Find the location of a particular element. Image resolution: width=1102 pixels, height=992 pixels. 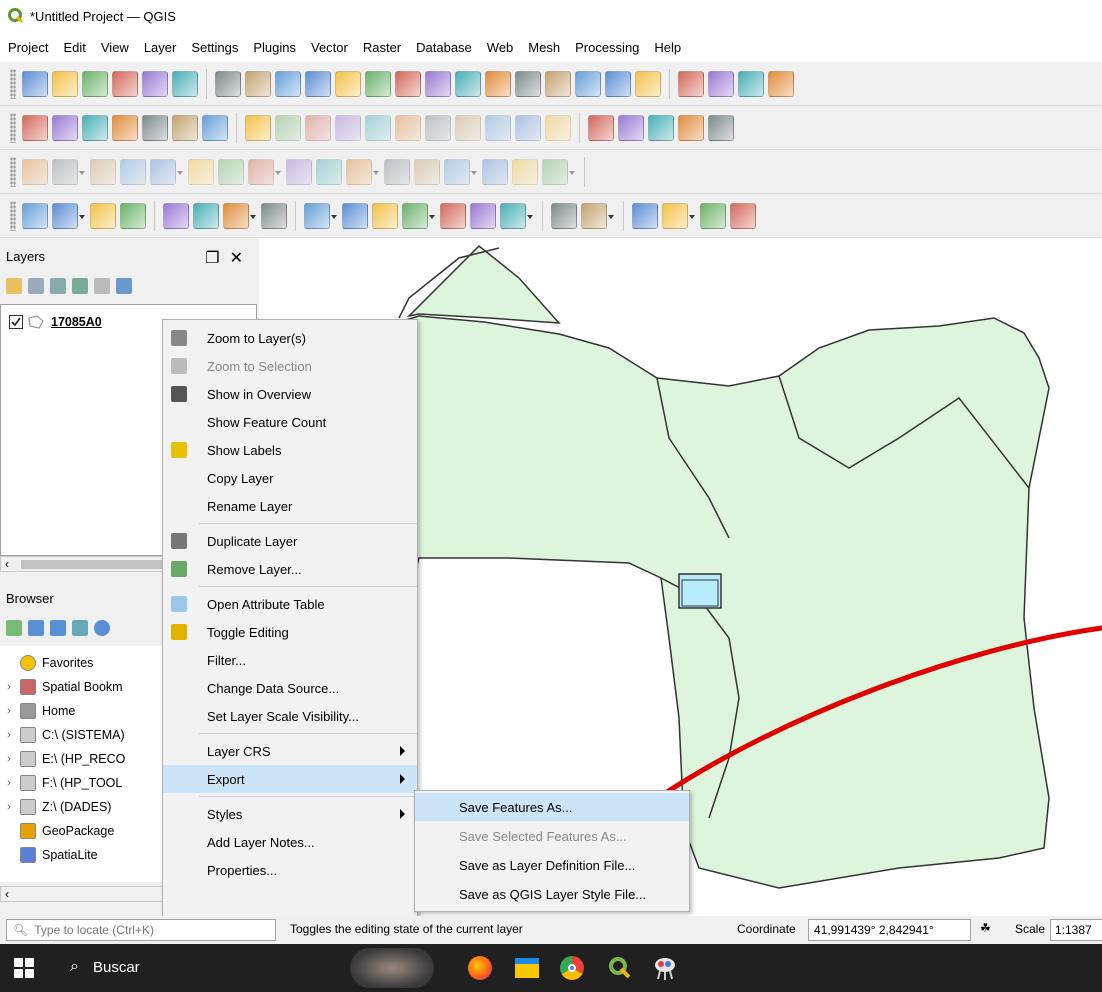

plugin-a-icon is located at coordinates (645, 215).